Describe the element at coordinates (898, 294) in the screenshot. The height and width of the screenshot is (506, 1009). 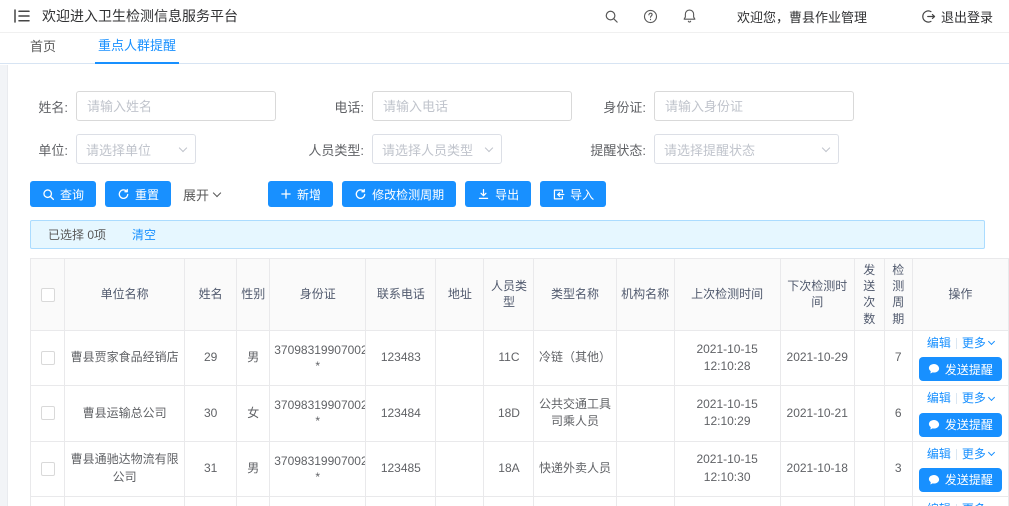
I see `col-check-cycle: 检测周期` at that location.